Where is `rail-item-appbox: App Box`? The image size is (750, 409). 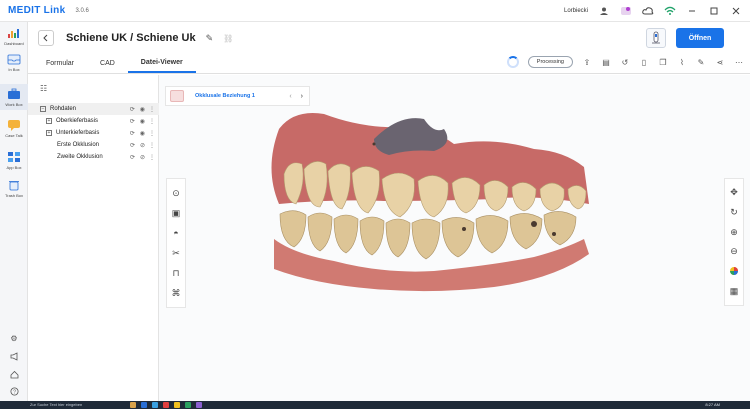 rail-item-appbox: App Box is located at coordinates (14, 160).